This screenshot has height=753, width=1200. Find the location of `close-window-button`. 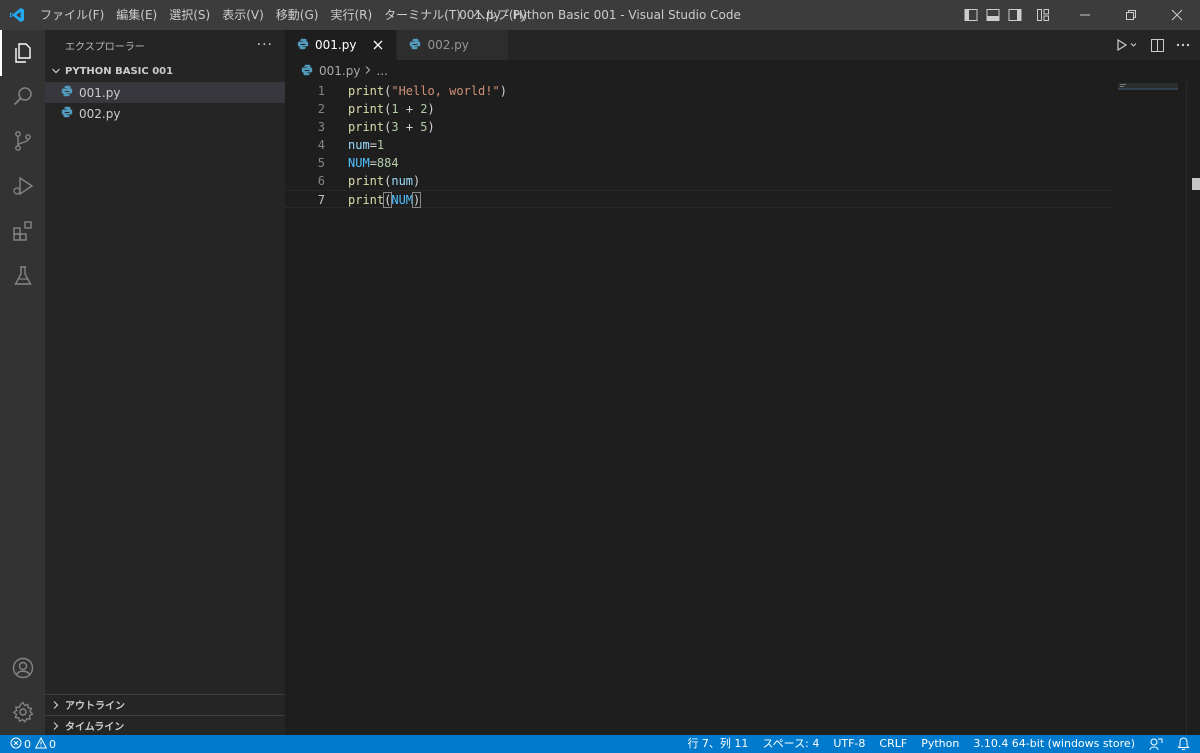

close-window-button is located at coordinates (1177, 15).